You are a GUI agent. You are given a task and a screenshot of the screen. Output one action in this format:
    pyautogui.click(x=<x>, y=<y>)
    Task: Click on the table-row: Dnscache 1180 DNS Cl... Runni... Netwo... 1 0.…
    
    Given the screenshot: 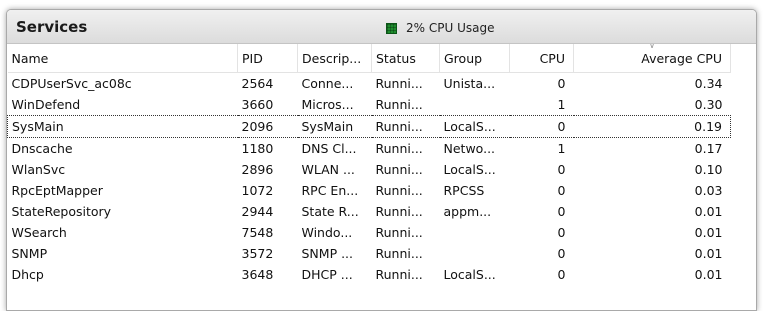 What is the action you would take?
    pyautogui.click(x=369, y=149)
    